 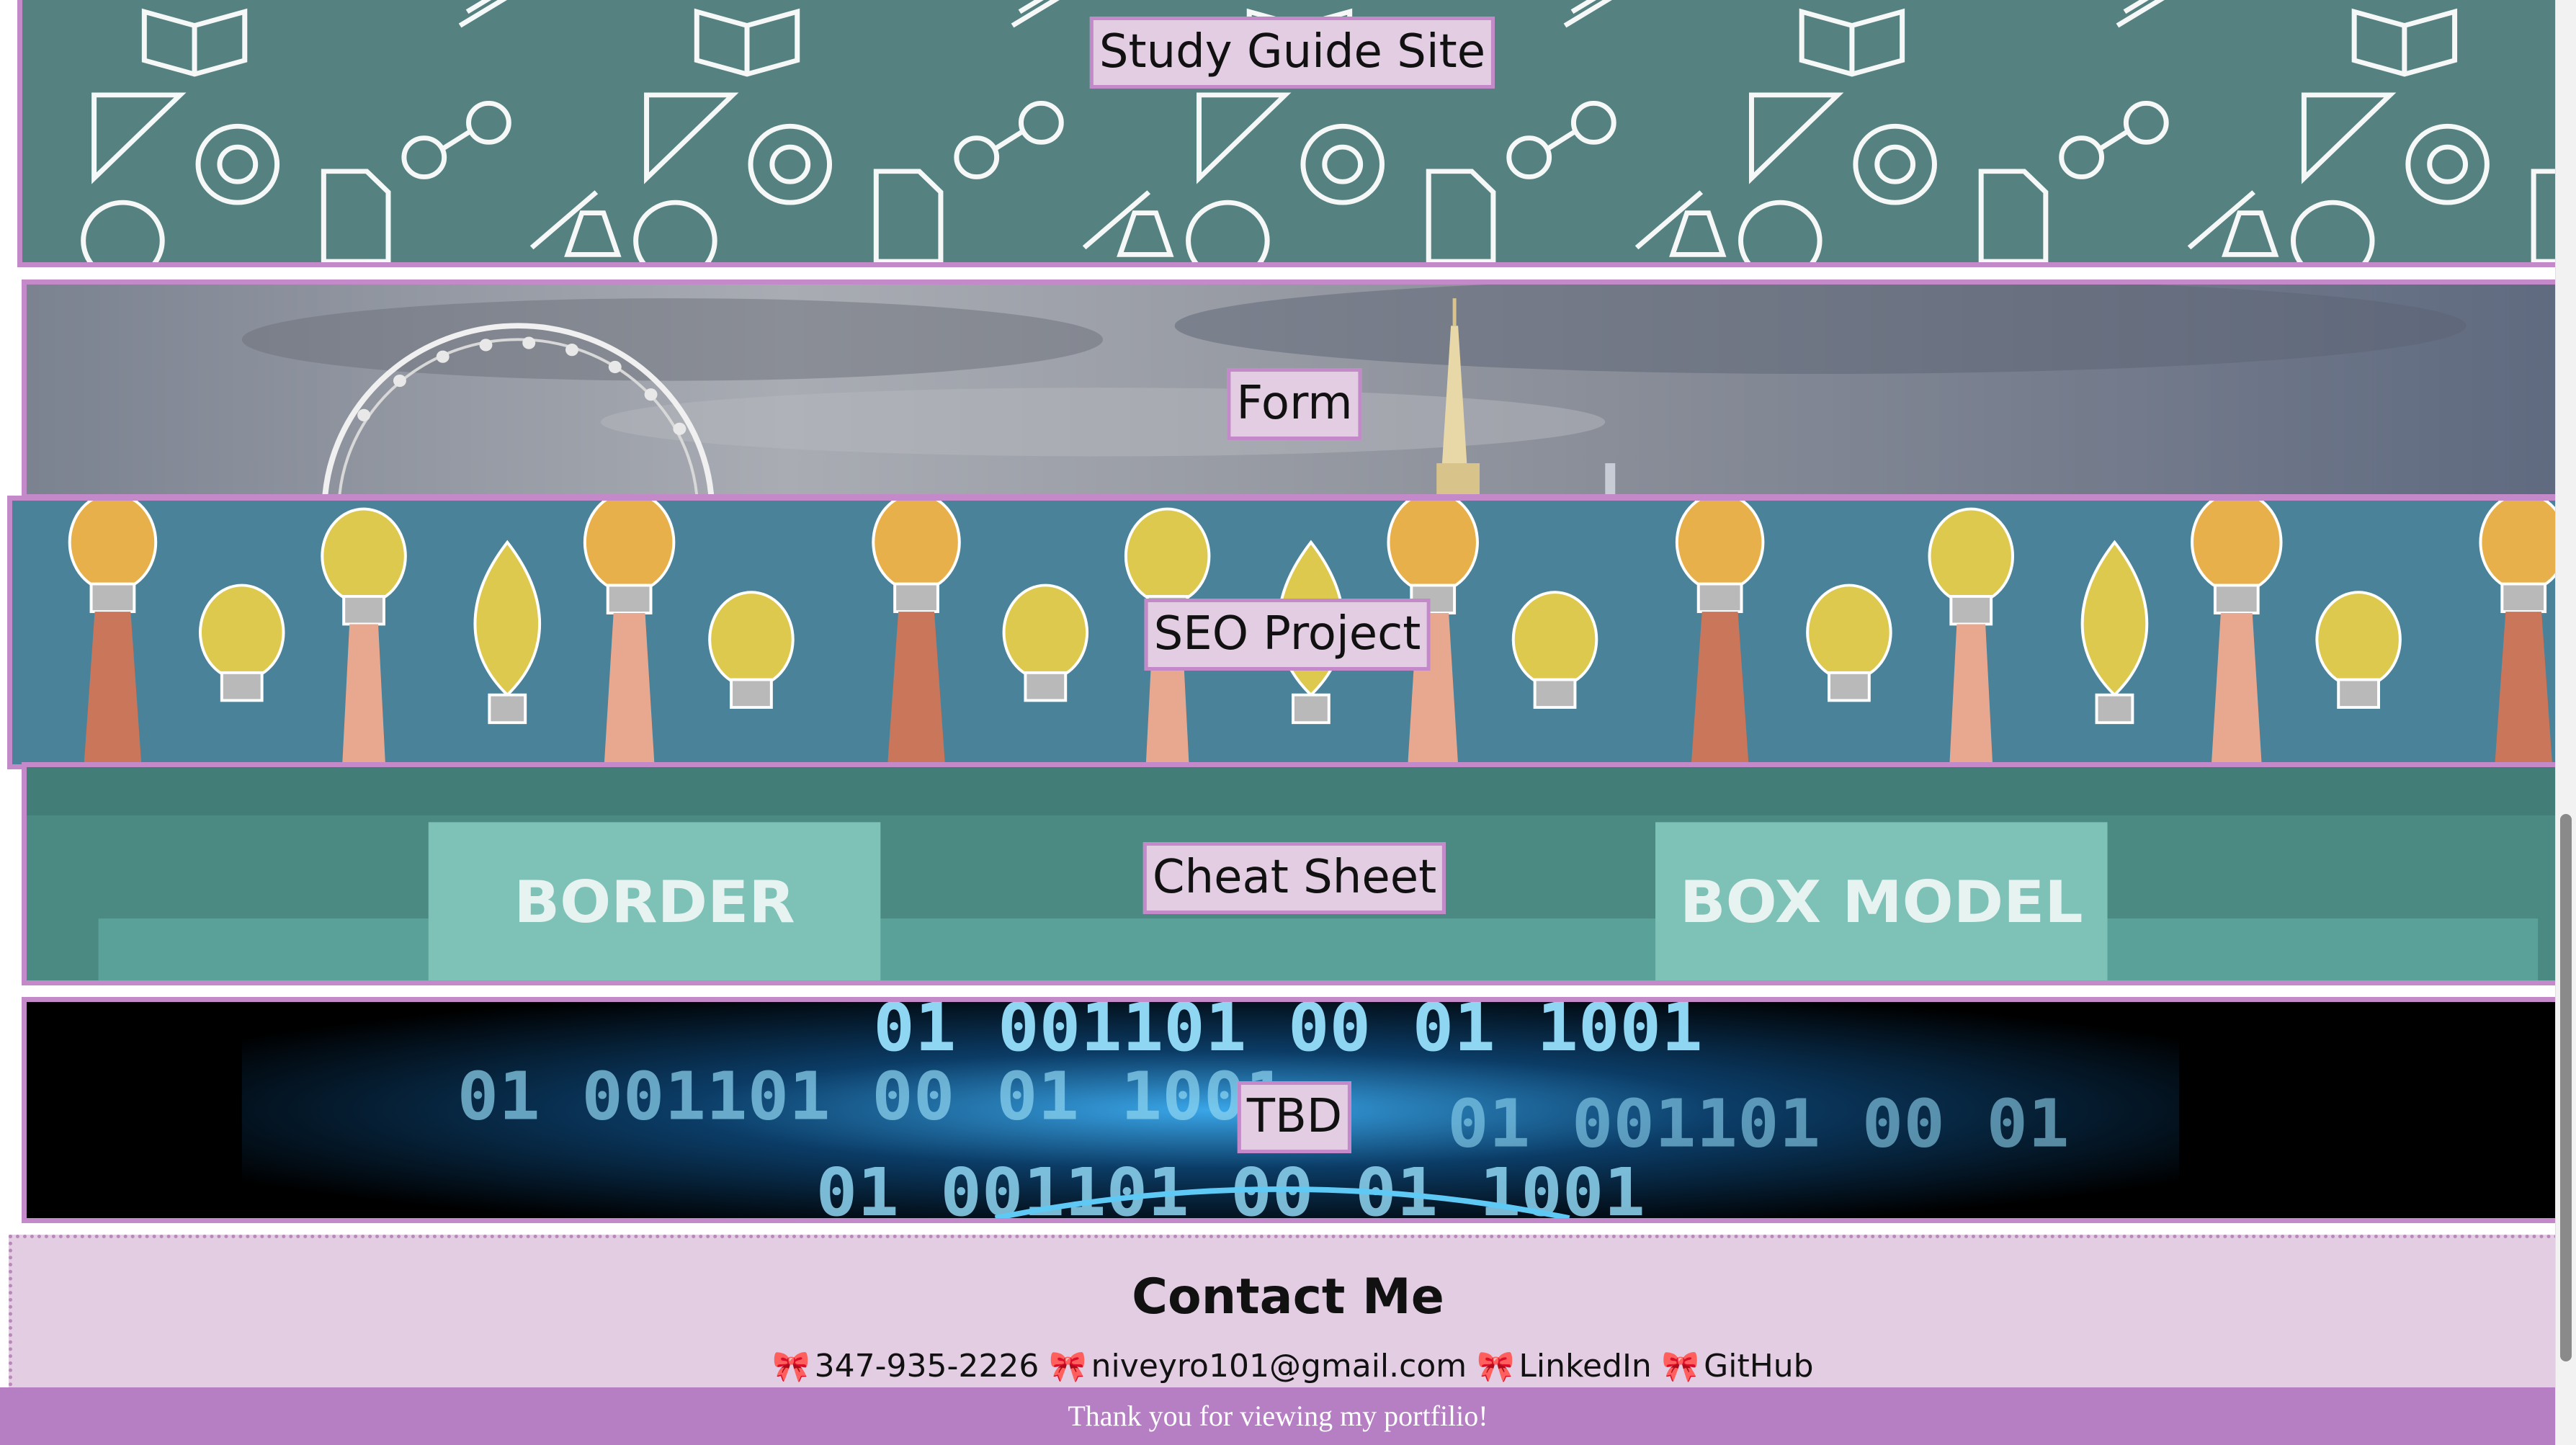 I want to click on binary-line-2: 01 001101 00 01 1001, so click(x=872, y=1096).